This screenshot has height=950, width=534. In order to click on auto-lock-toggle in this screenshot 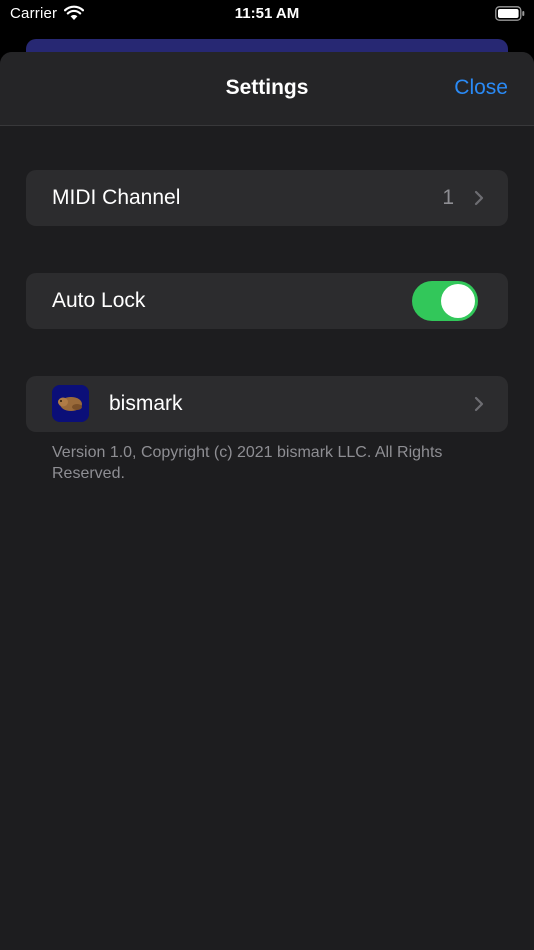, I will do `click(445, 301)`.